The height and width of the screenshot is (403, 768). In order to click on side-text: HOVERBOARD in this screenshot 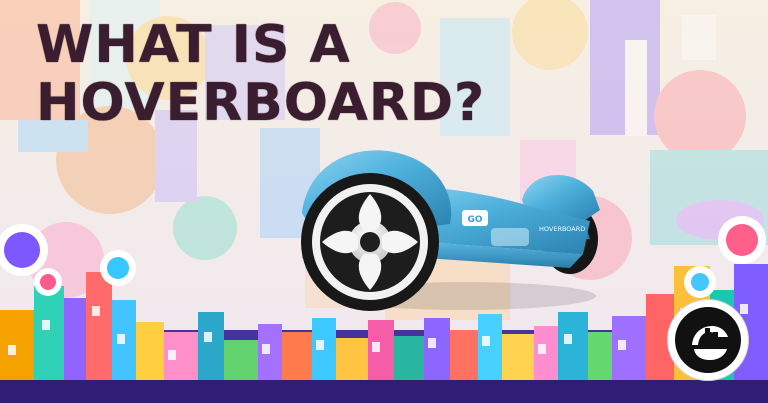, I will do `click(562, 229)`.